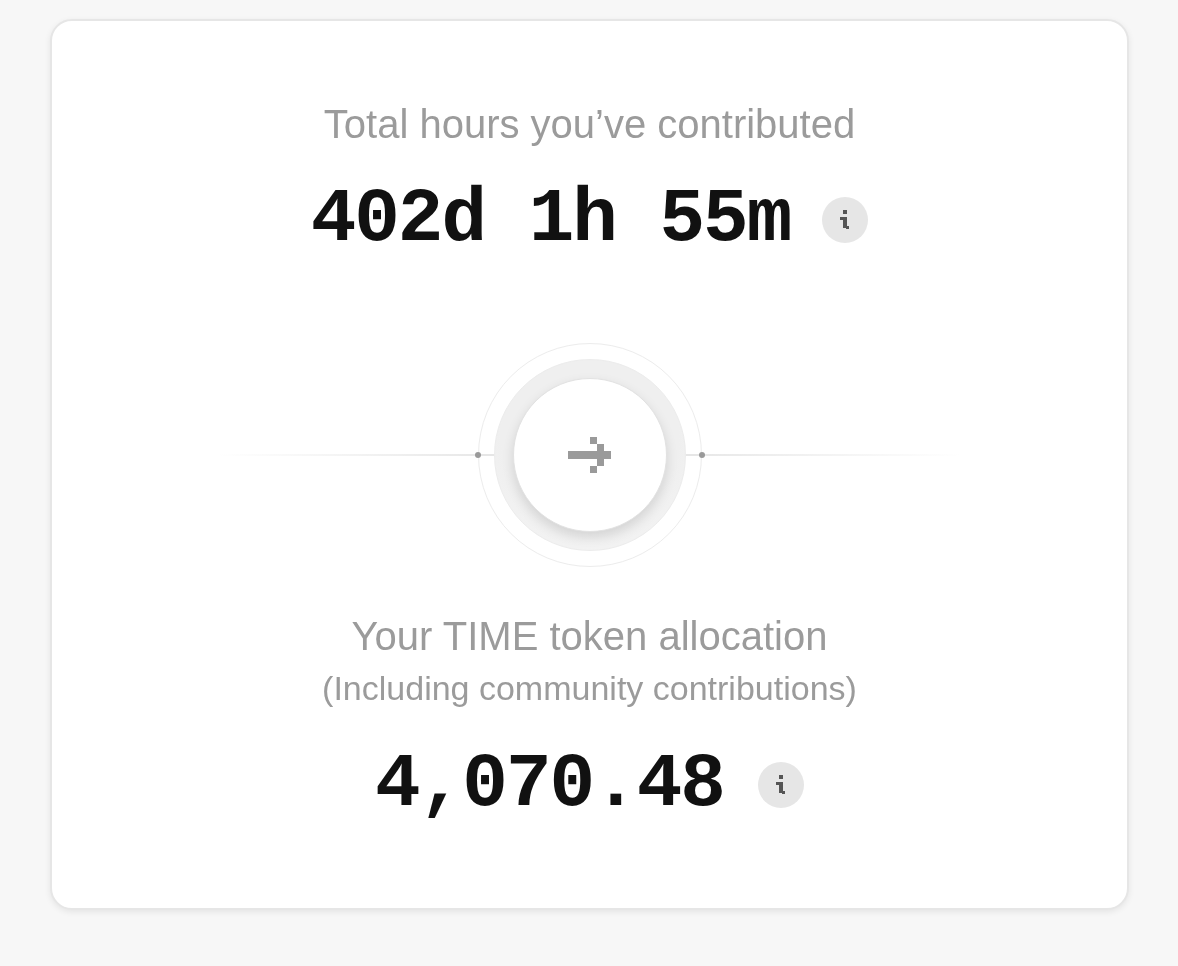  I want to click on arrow-icon, so click(589, 455).